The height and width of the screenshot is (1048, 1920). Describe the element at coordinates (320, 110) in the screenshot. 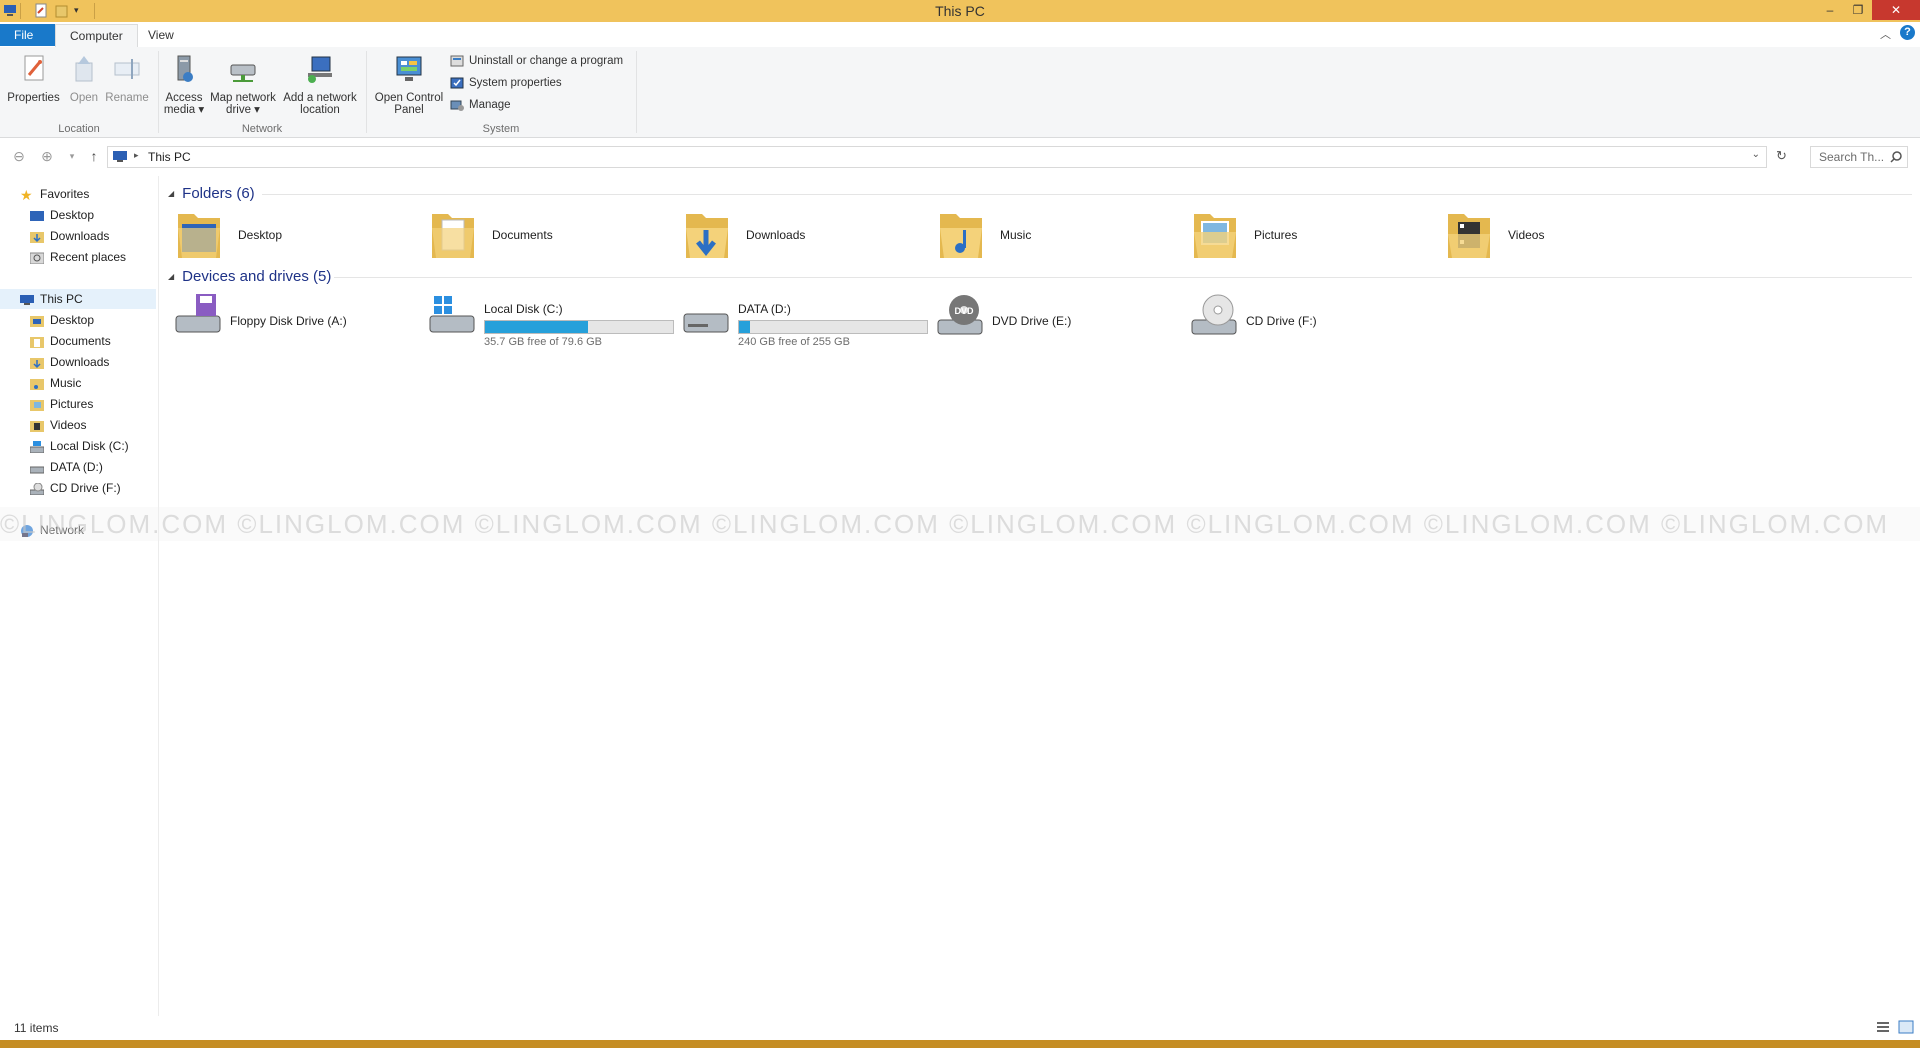

I see `add-network-location-label-2: location` at that location.